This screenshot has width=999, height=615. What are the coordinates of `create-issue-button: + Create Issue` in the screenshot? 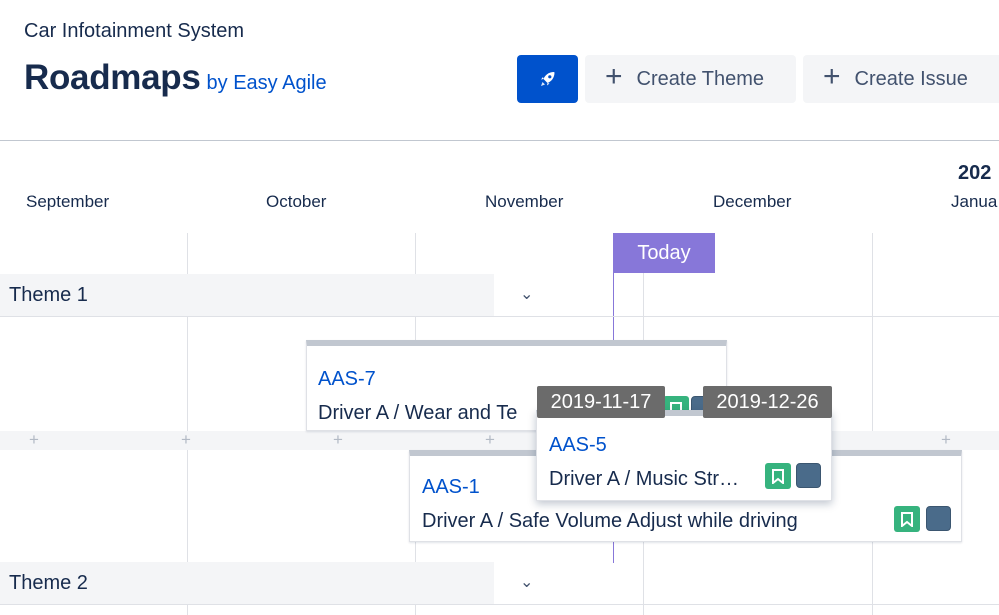 It's located at (901, 79).